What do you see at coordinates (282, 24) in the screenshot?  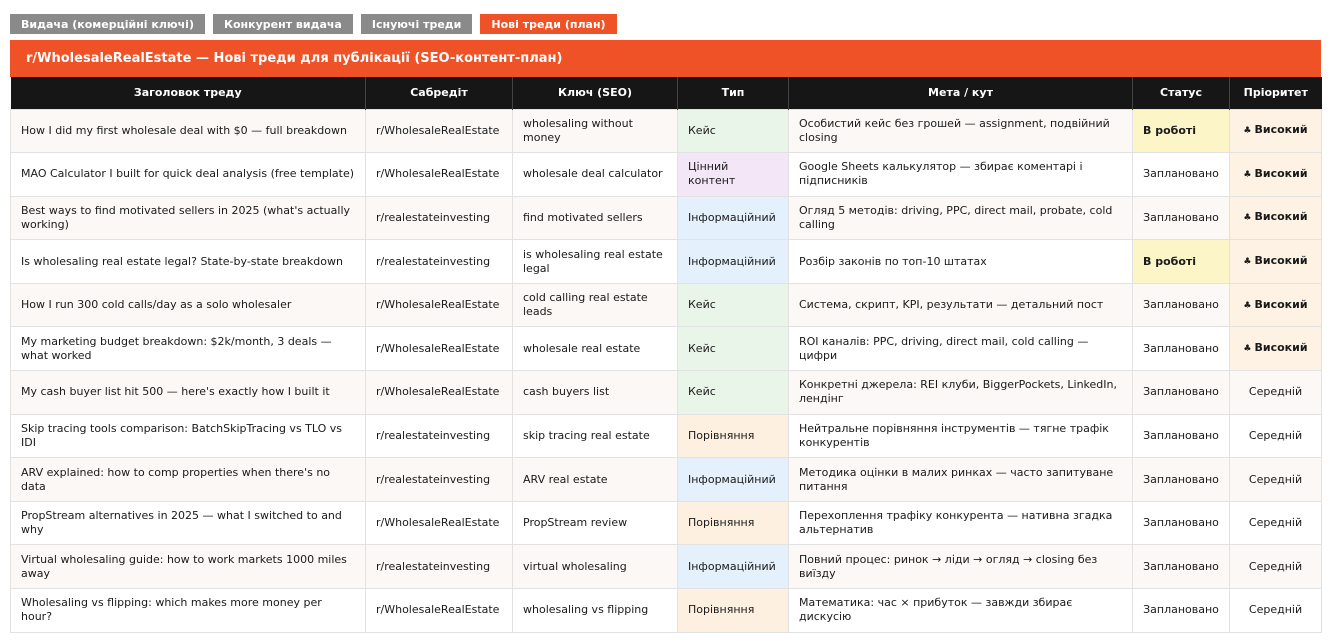 I see `tab-competitor-serp: Конкурент видача` at bounding box center [282, 24].